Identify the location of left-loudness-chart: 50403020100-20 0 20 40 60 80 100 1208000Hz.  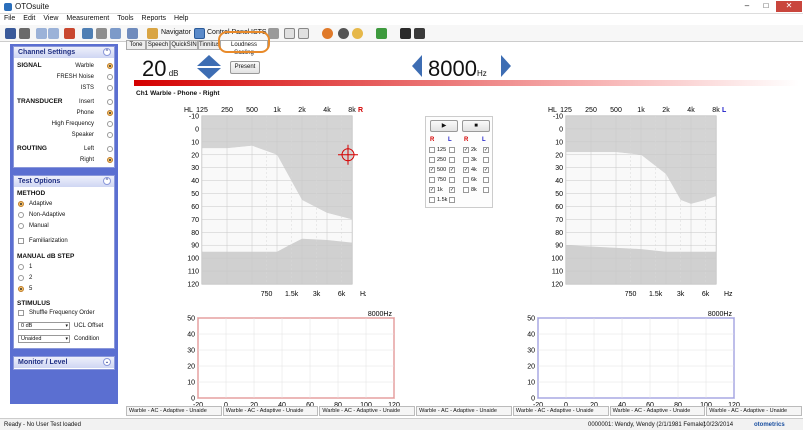
(631, 357).